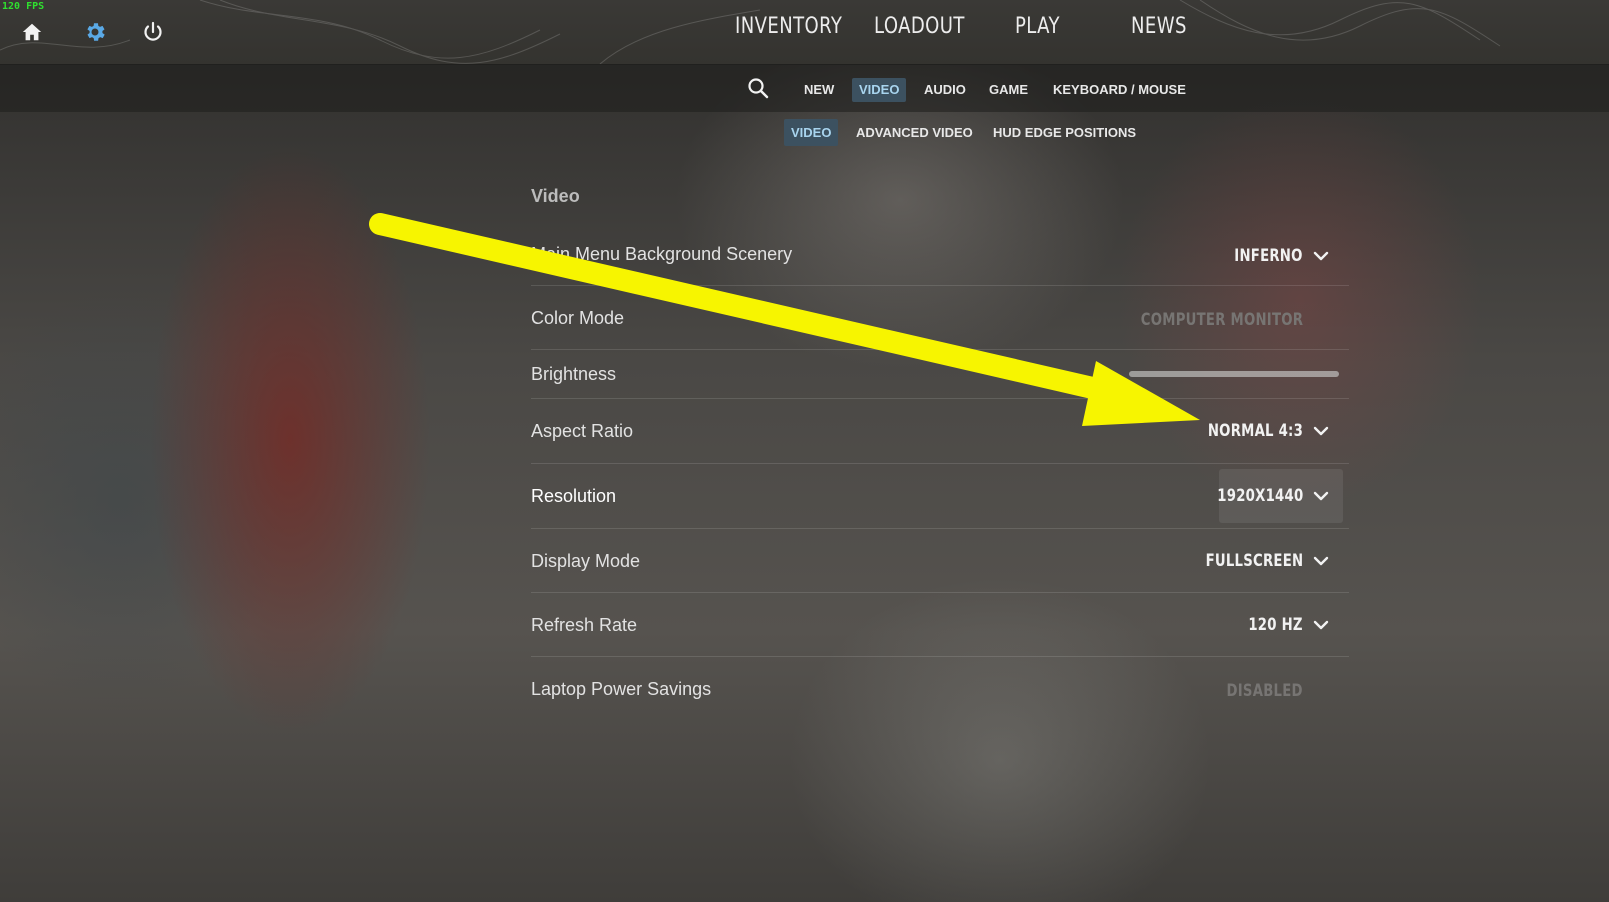 This screenshot has width=1609, height=902. What do you see at coordinates (788, 26) in the screenshot?
I see `nav-inventory: INVENTORY` at bounding box center [788, 26].